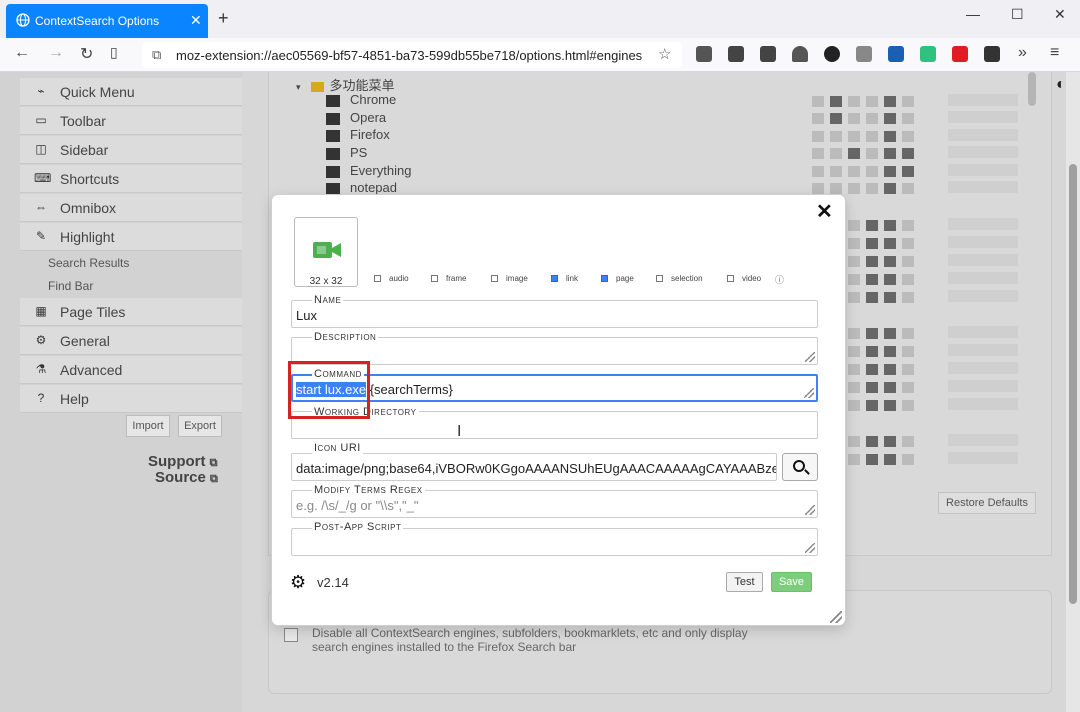 The image size is (1080, 712). I want to click on hamburger-menu-icon: ≡, so click(1054, 53).